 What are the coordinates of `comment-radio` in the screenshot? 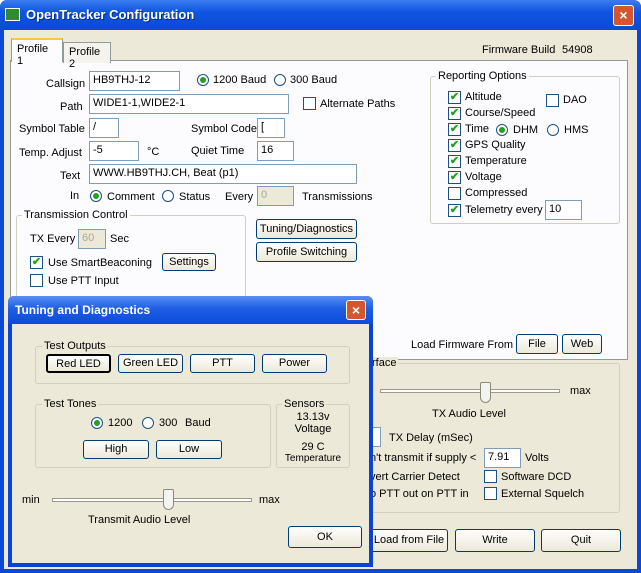 It's located at (96, 196).